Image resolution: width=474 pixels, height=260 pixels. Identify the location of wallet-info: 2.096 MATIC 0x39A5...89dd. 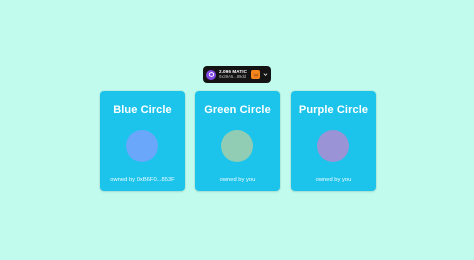
(233, 74).